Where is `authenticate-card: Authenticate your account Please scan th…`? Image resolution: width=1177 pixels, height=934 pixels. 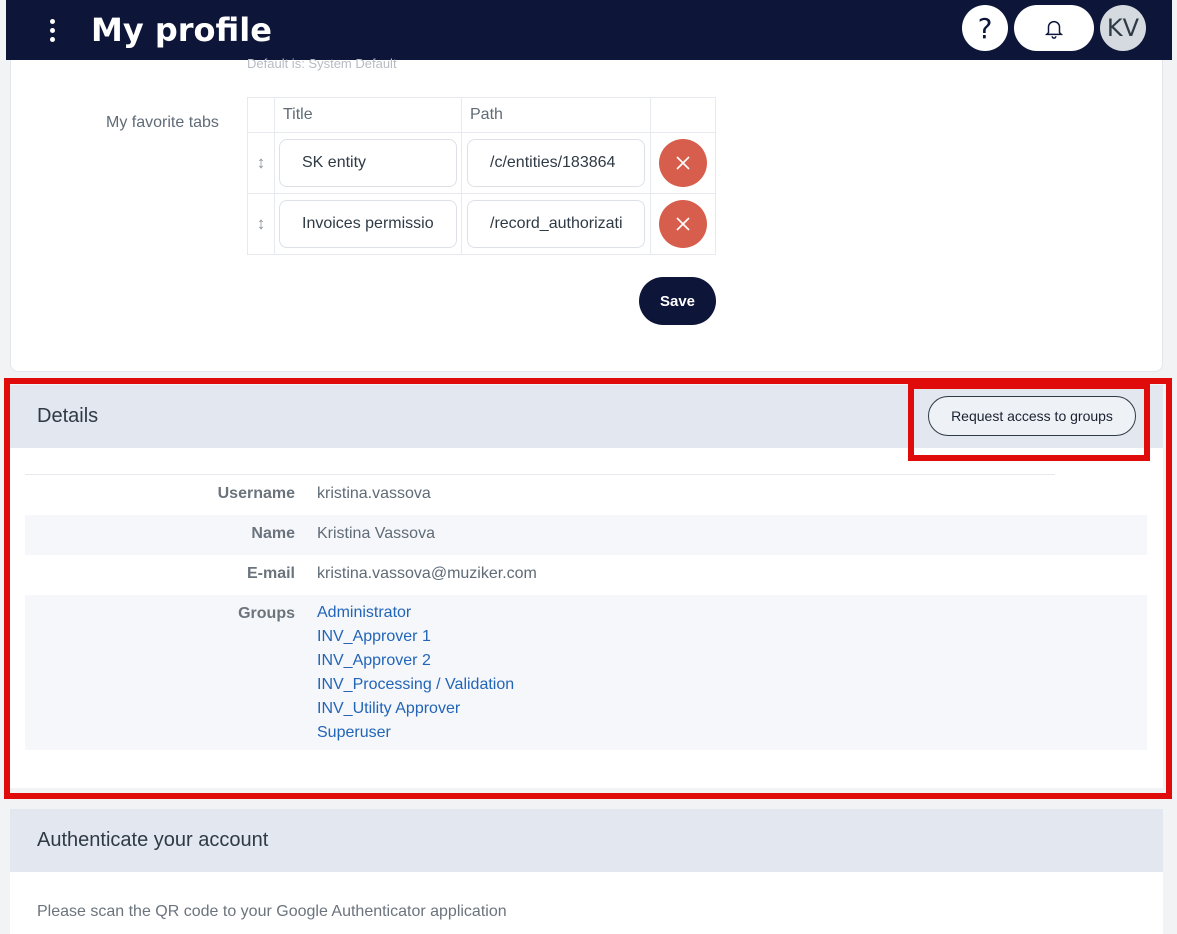
authenticate-card: Authenticate your account Please scan th… is located at coordinates (586, 871).